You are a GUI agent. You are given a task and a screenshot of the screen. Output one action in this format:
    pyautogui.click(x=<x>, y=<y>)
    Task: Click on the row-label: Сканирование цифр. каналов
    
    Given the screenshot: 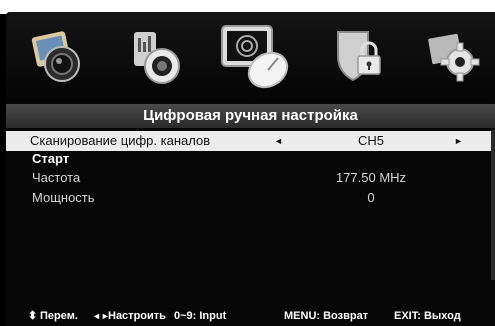 What is the action you would take?
    pyautogui.click(x=120, y=140)
    